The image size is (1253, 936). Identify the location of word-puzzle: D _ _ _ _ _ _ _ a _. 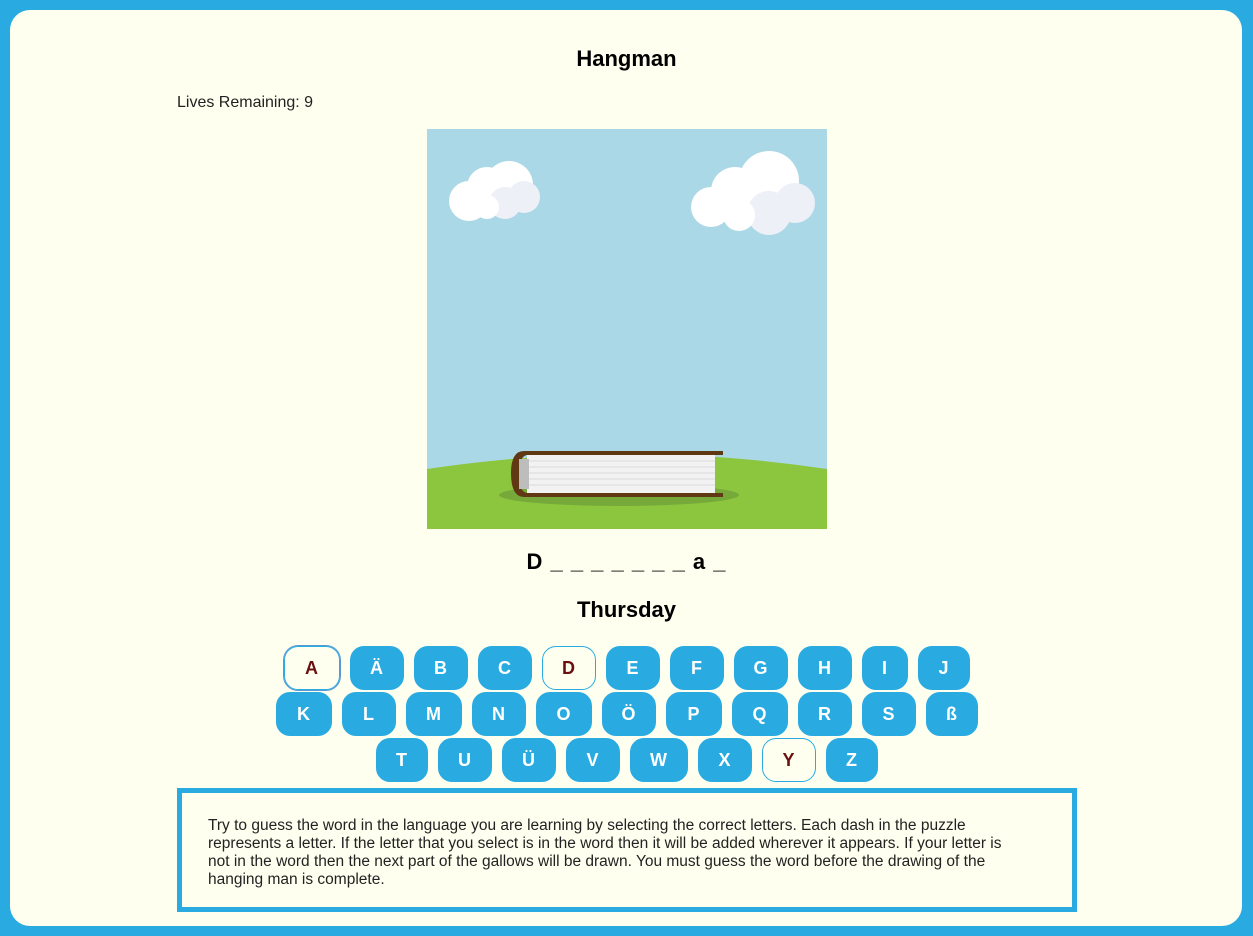
(626, 561).